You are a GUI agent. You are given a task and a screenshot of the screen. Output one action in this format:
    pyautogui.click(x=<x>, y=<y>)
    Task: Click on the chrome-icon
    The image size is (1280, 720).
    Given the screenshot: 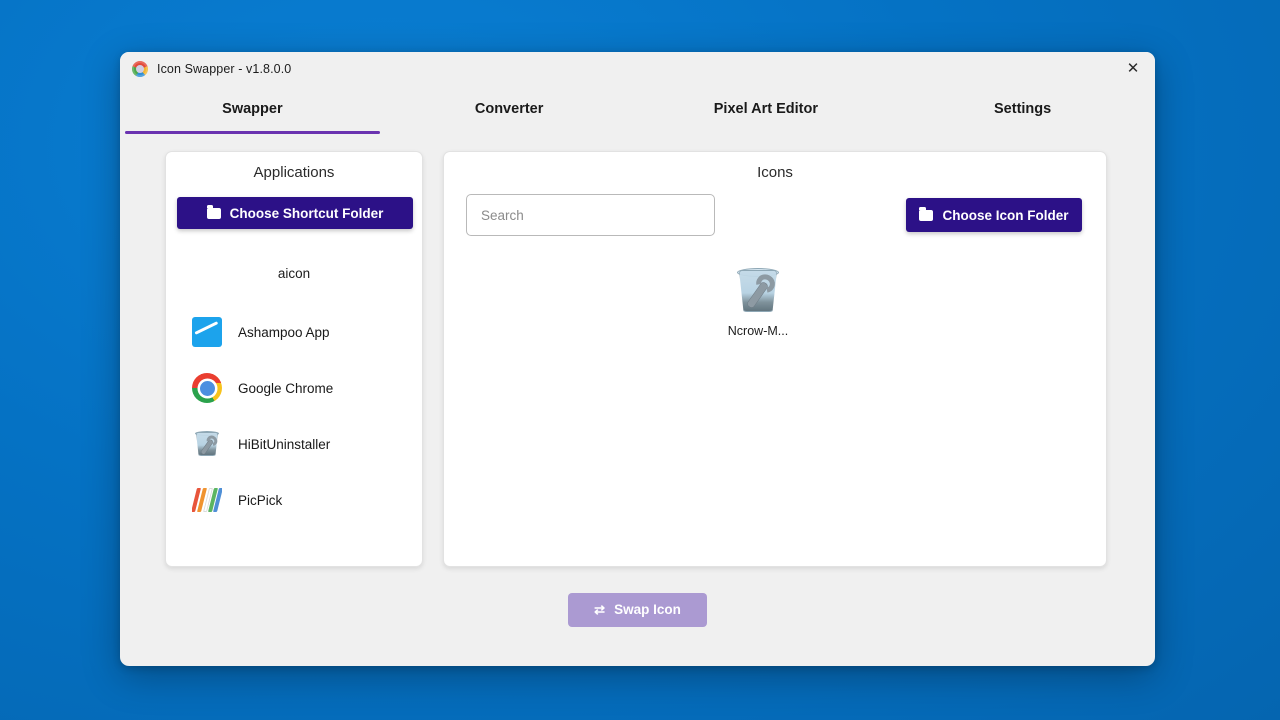 What is the action you would take?
    pyautogui.click(x=207, y=388)
    